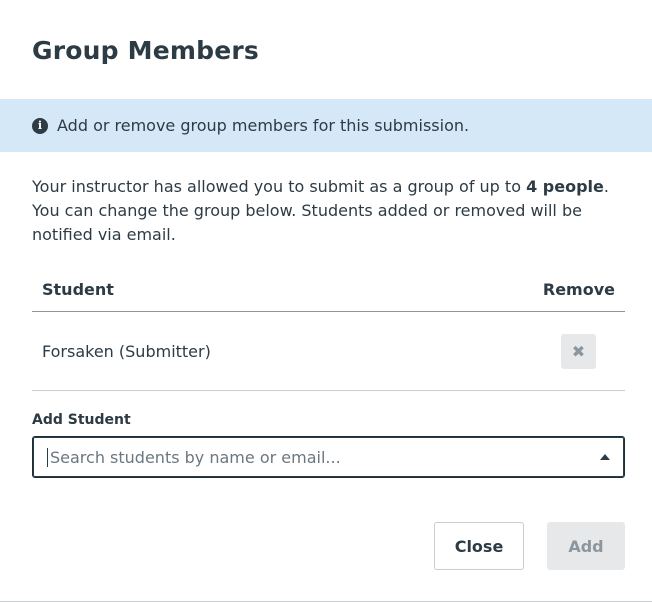 This screenshot has width=652, height=602. Describe the element at coordinates (479, 546) in the screenshot. I see `close-button: Close` at that location.